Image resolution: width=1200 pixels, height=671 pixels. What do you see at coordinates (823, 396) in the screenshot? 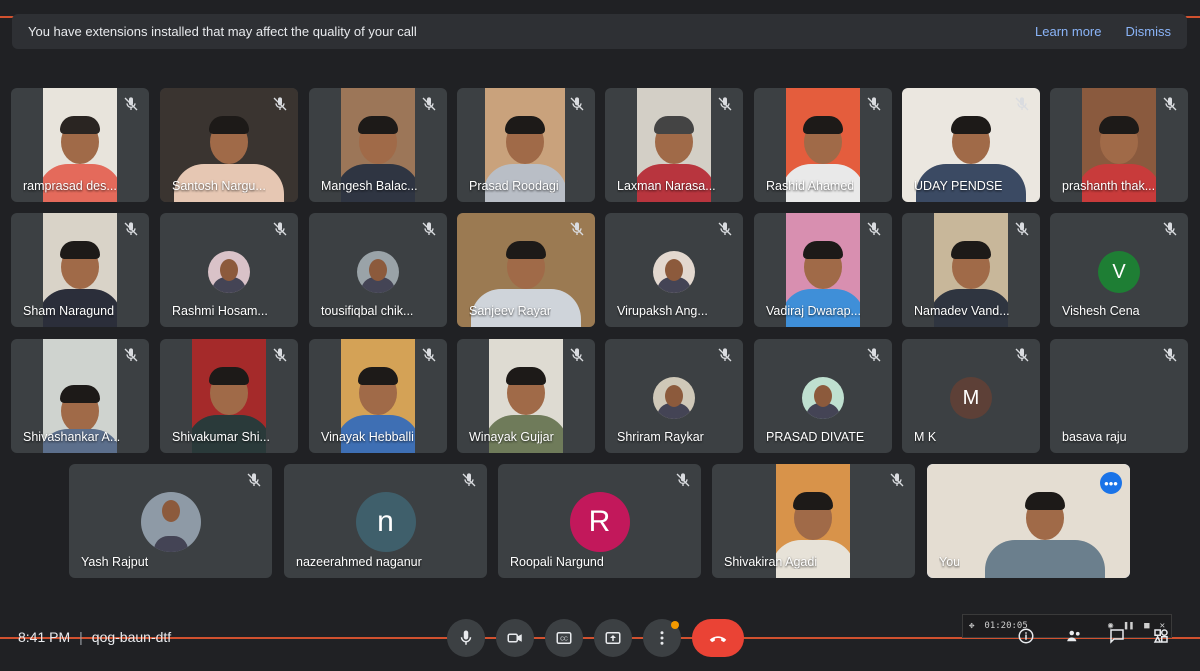
I see `participant-tile: PRASAD DIVATE` at bounding box center [823, 396].